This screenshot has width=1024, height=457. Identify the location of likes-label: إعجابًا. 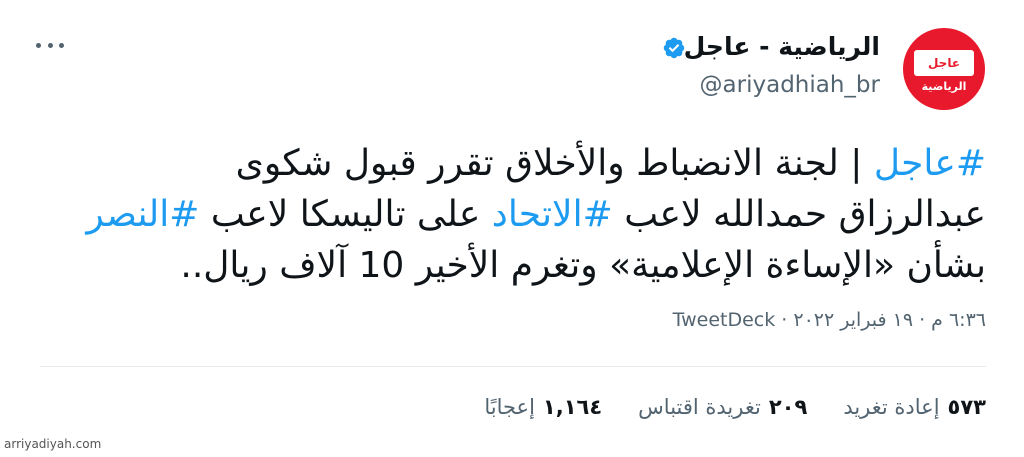
(509, 407).